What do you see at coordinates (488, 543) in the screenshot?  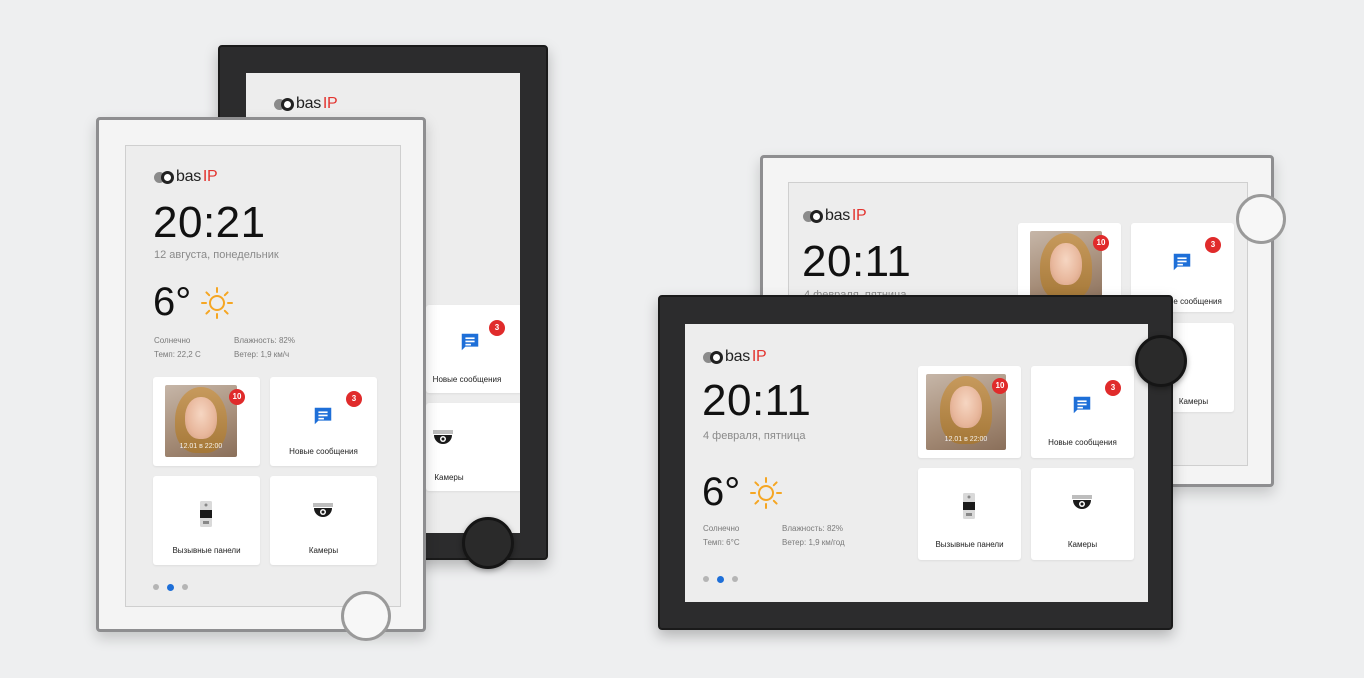 I see `portrait-back-knob` at bounding box center [488, 543].